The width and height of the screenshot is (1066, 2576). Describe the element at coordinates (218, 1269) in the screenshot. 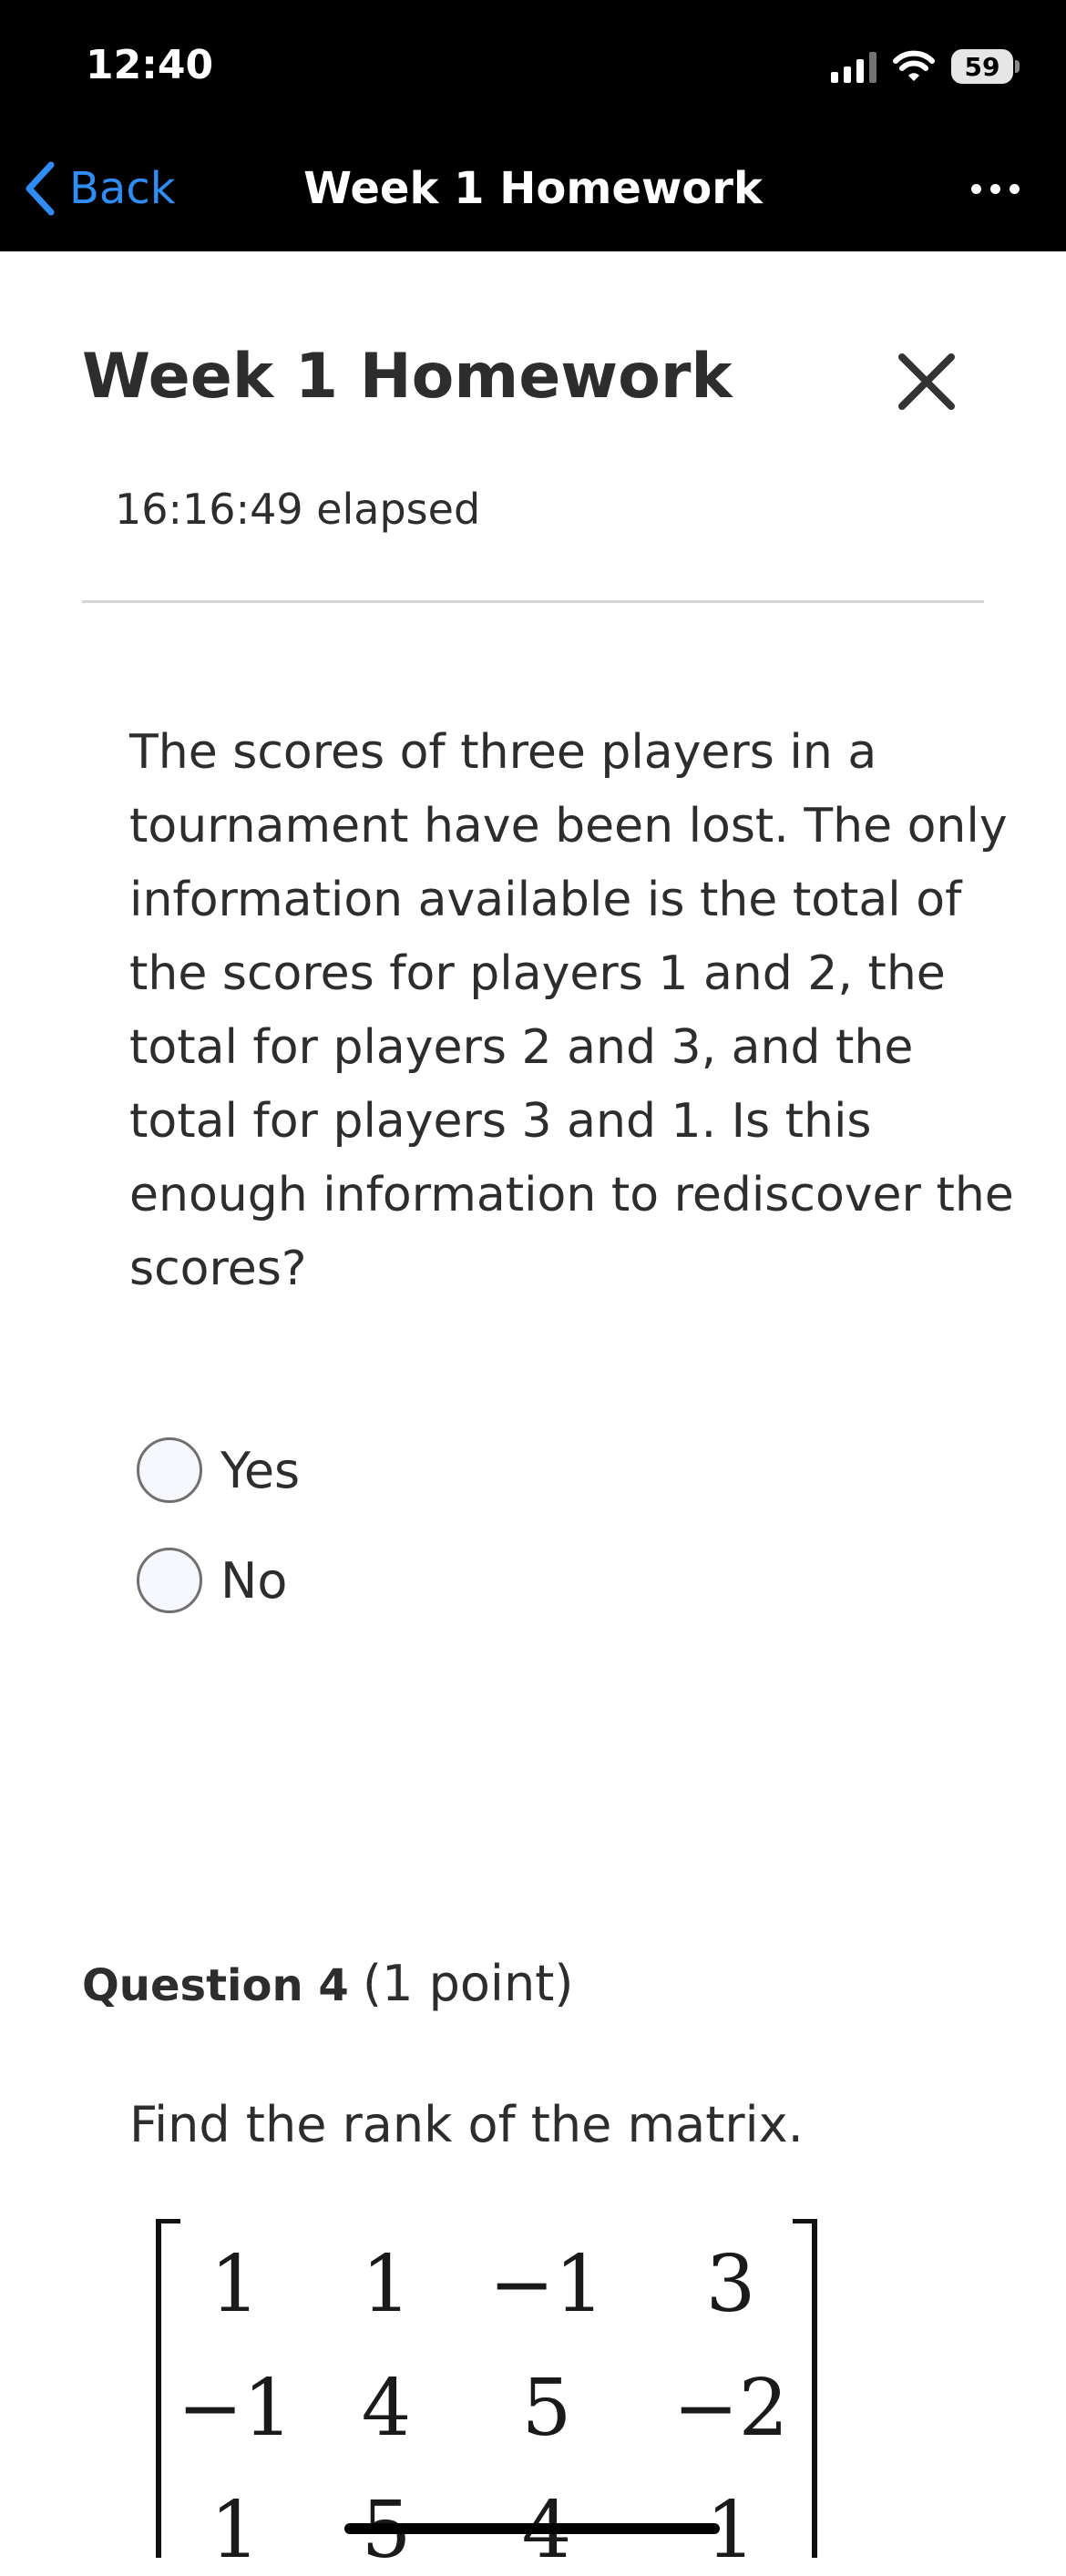

I see `question-text-line: scores?` at that location.